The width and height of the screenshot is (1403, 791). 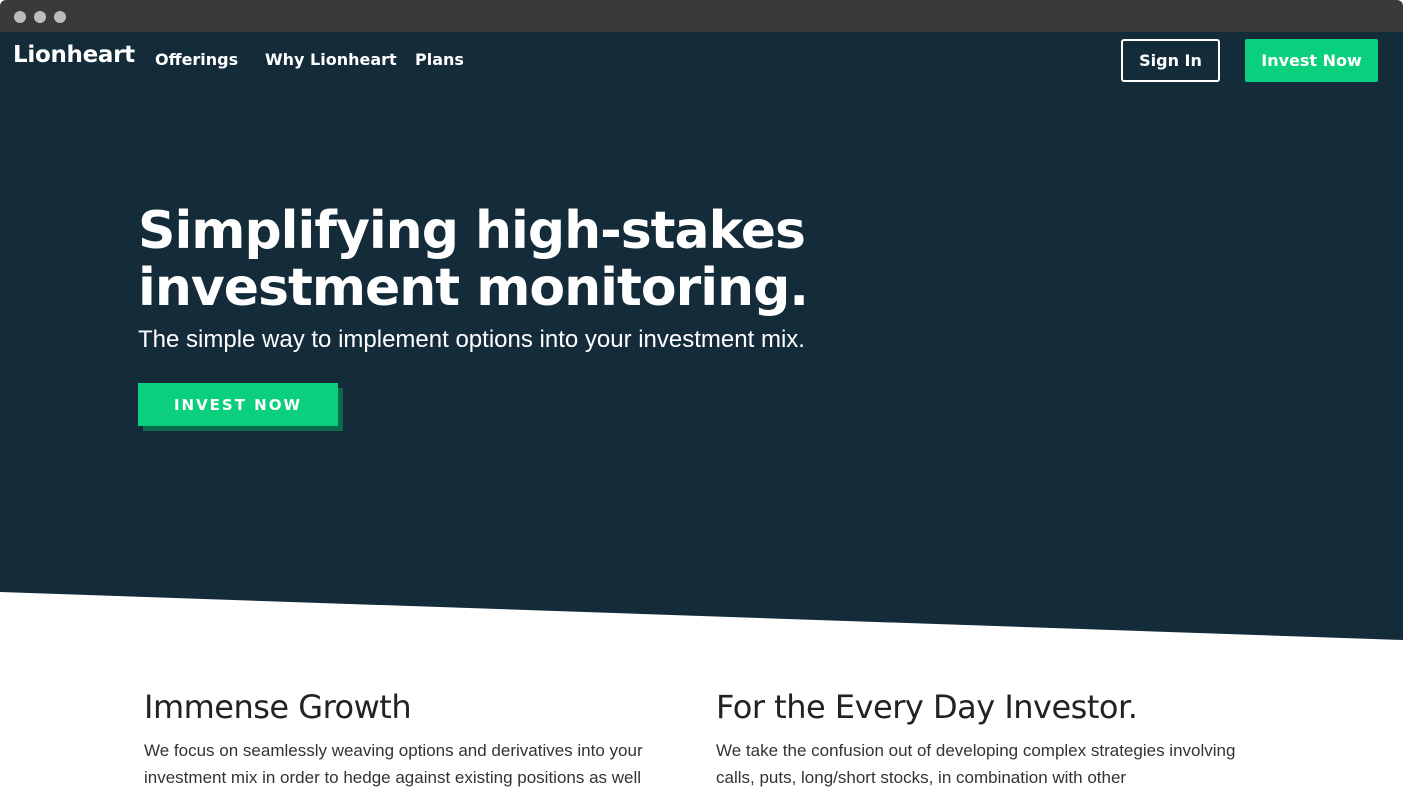 What do you see at coordinates (927, 707) in the screenshot?
I see `feature-title-investor: For the Every Day Investor.` at bounding box center [927, 707].